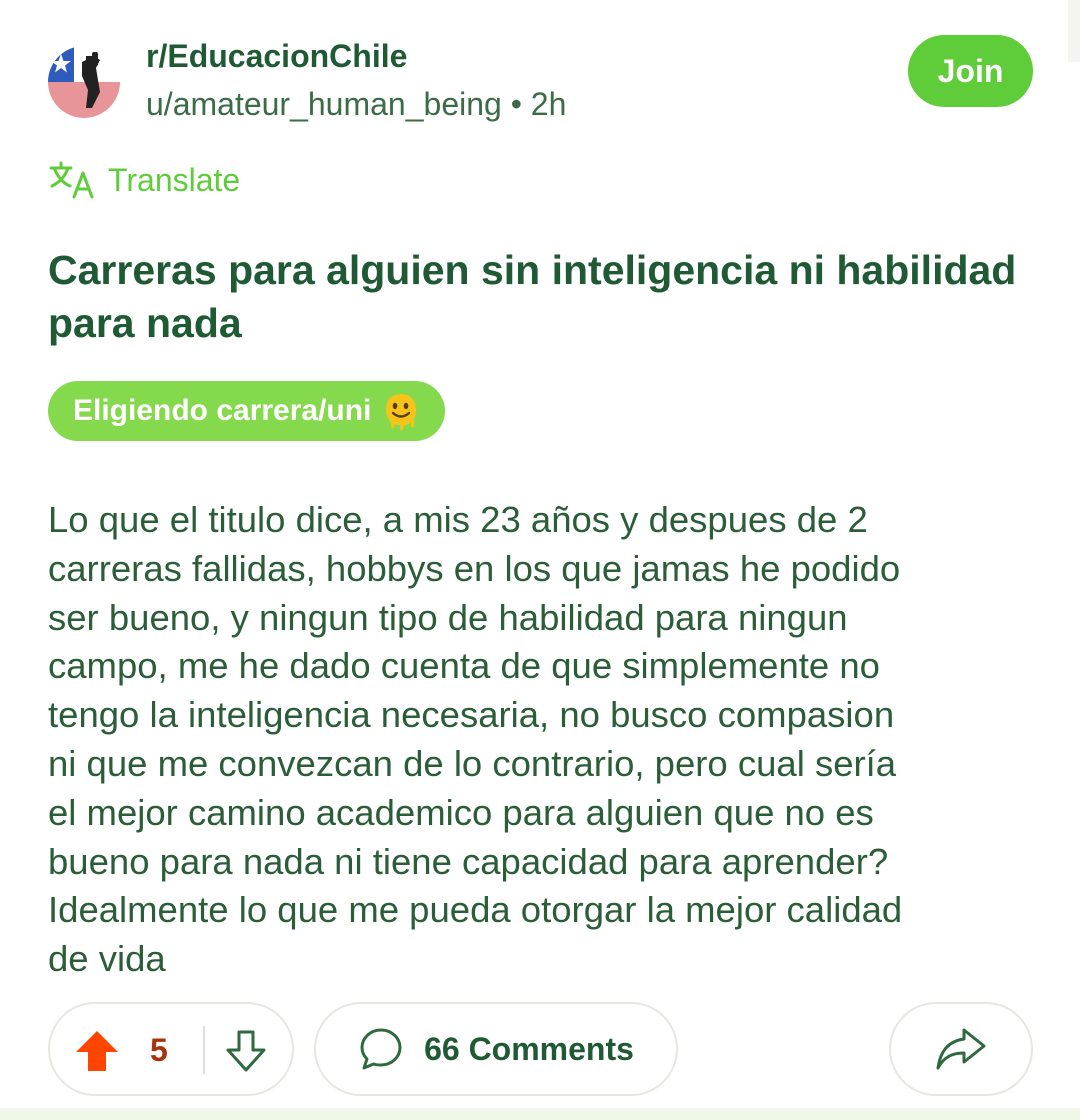 This screenshot has width=1080, height=1120. Describe the element at coordinates (222, 410) in the screenshot. I see `flair-label: Eligiendo carrera/uni` at that location.